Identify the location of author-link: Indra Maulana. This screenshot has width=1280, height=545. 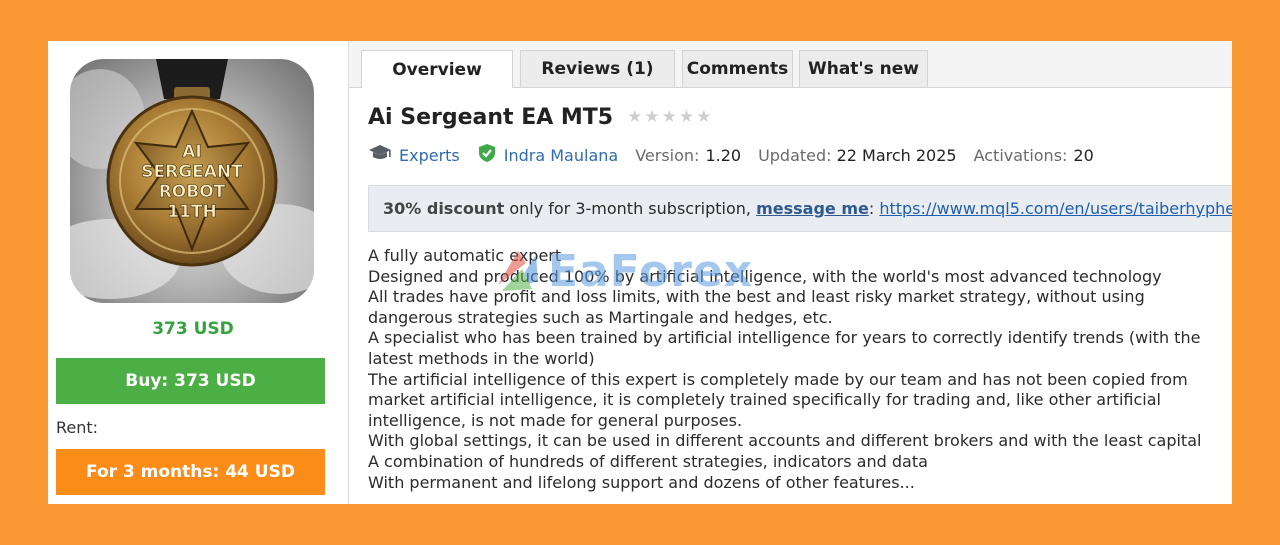
(561, 155).